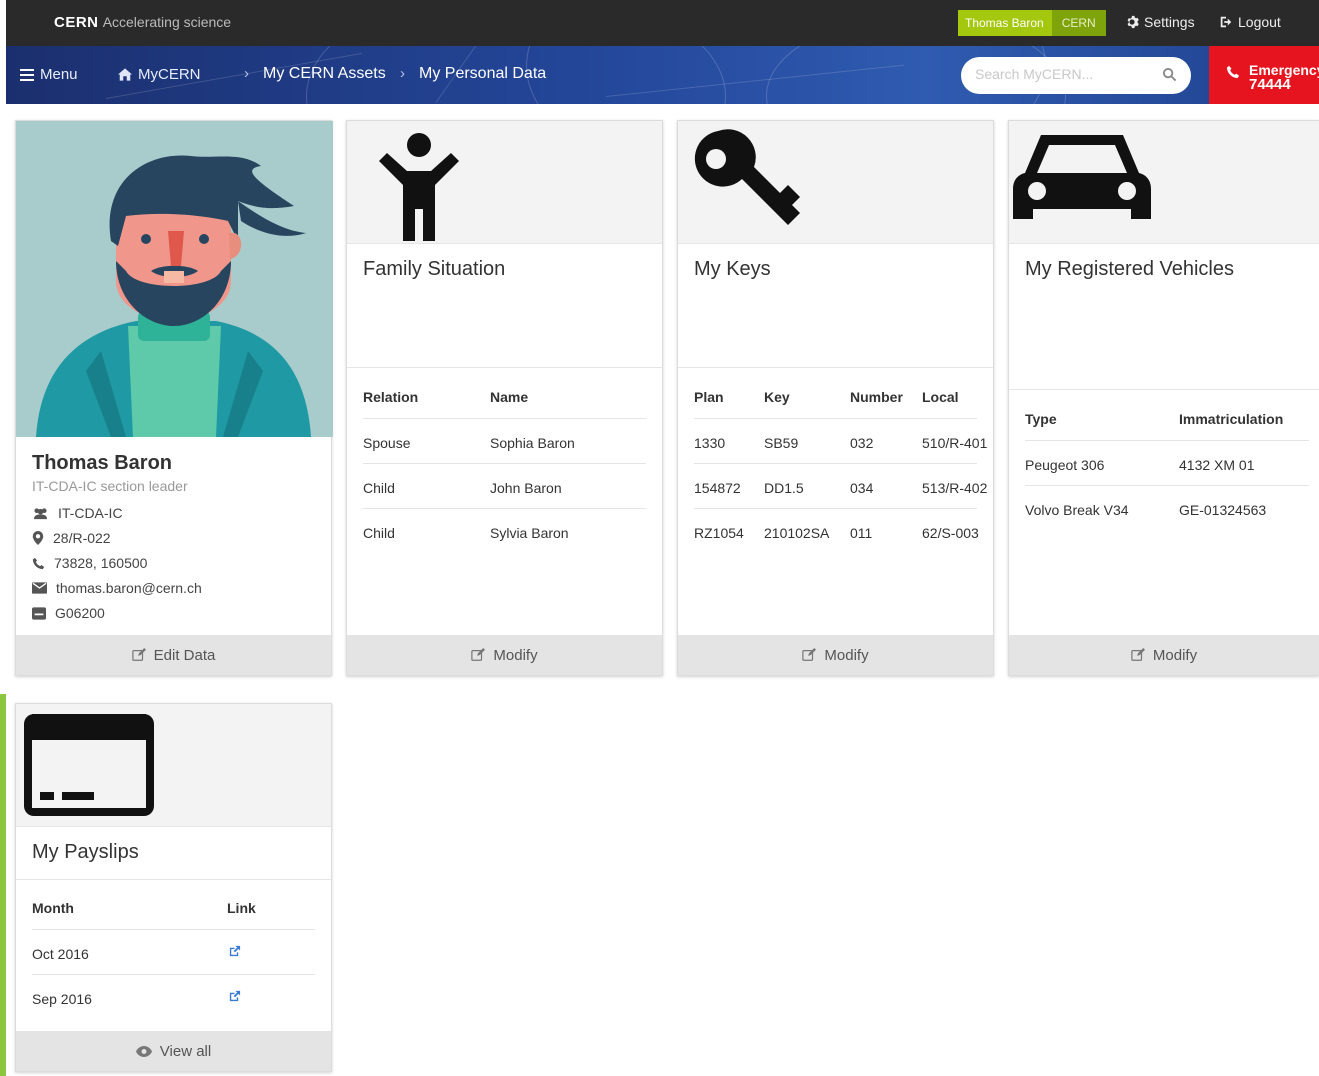  Describe the element at coordinates (717, 488) in the screenshot. I see `key-plan: 154872` at that location.